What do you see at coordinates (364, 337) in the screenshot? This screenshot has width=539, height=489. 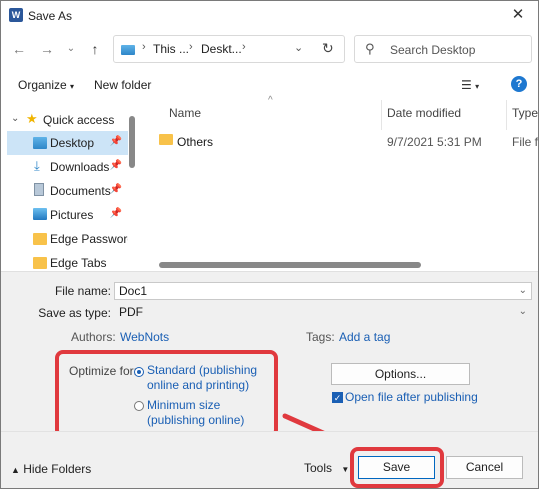 I see `tags-field: Add a tag` at bounding box center [364, 337].